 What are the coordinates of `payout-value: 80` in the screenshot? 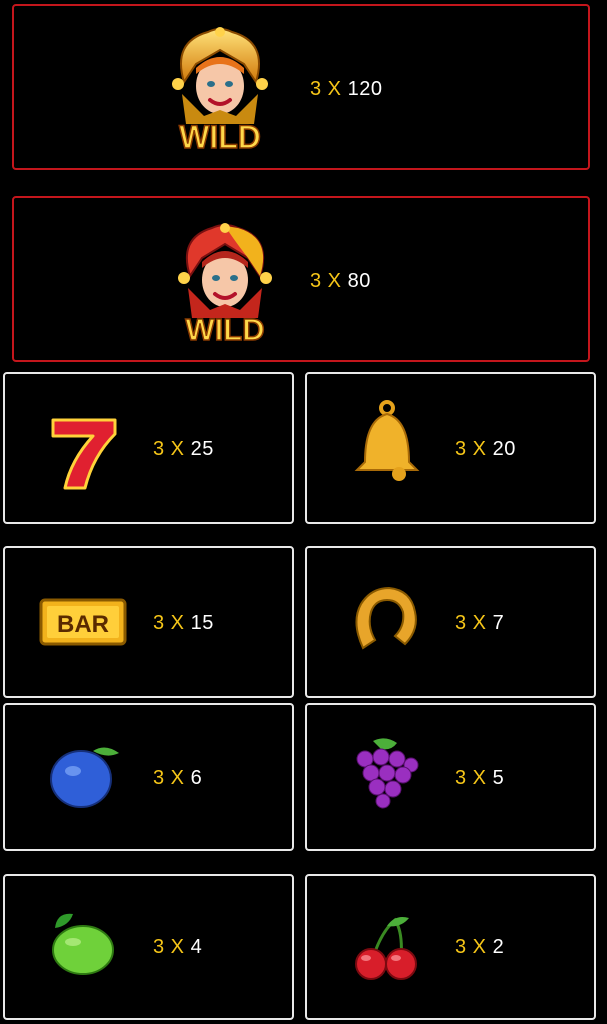 It's located at (359, 281).